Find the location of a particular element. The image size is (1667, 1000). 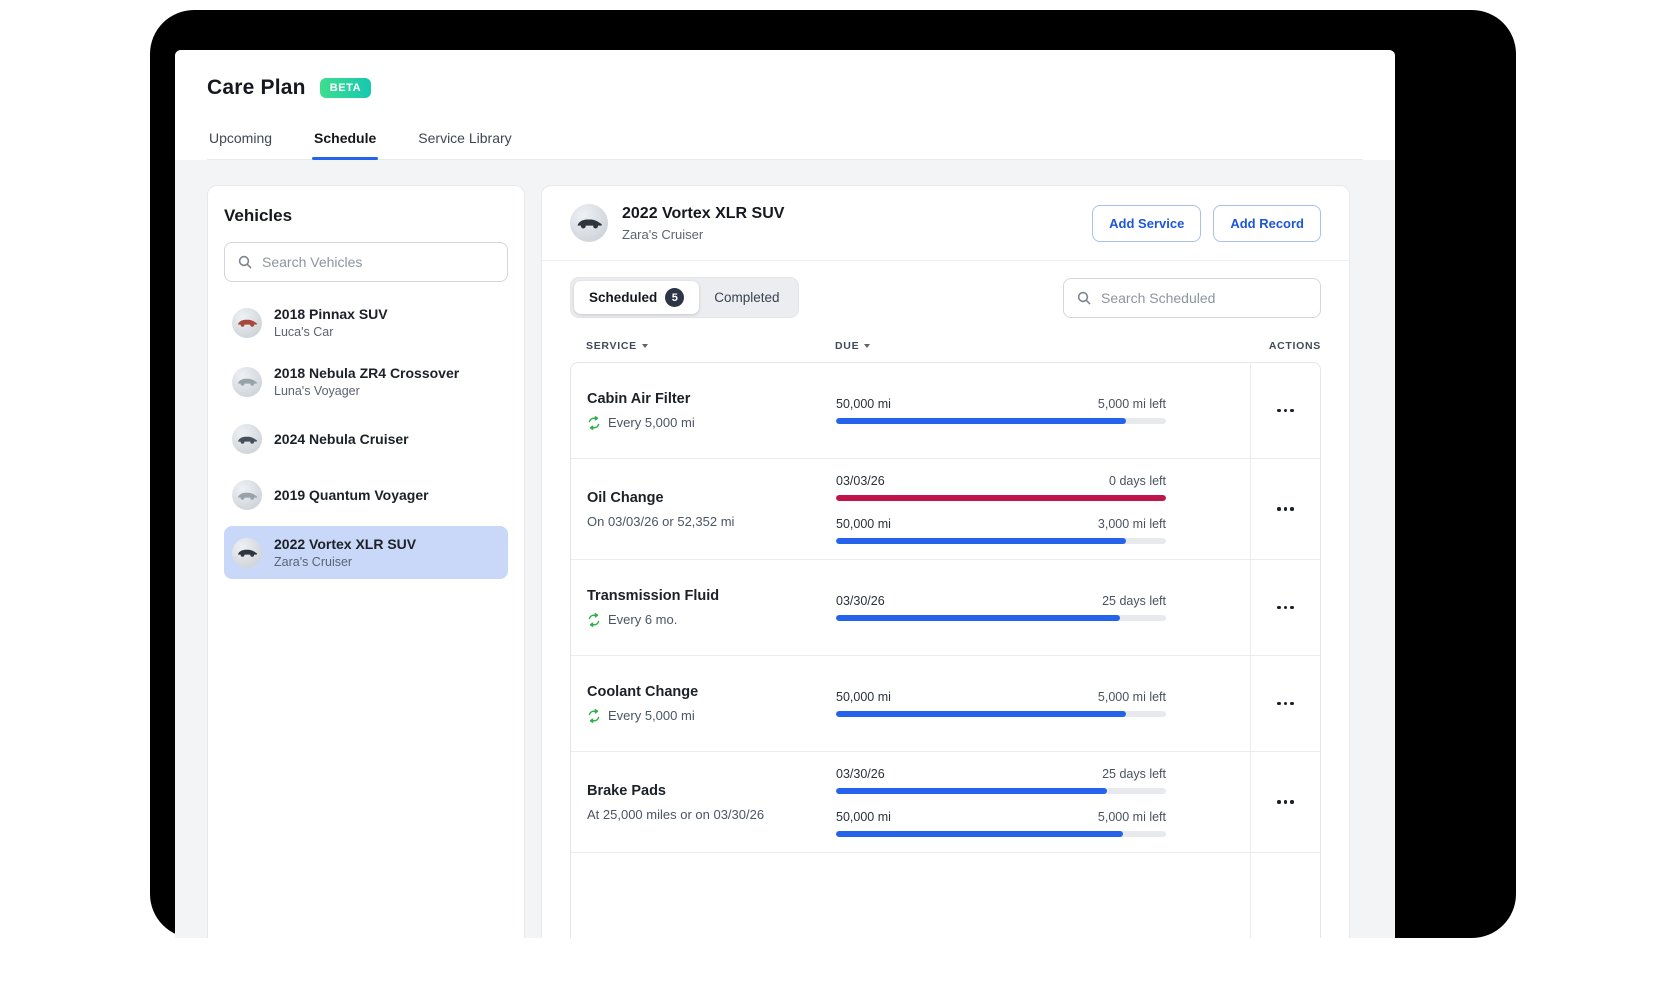

vehicle-title: 2022 Vortex XLR SUV is located at coordinates (703, 213).